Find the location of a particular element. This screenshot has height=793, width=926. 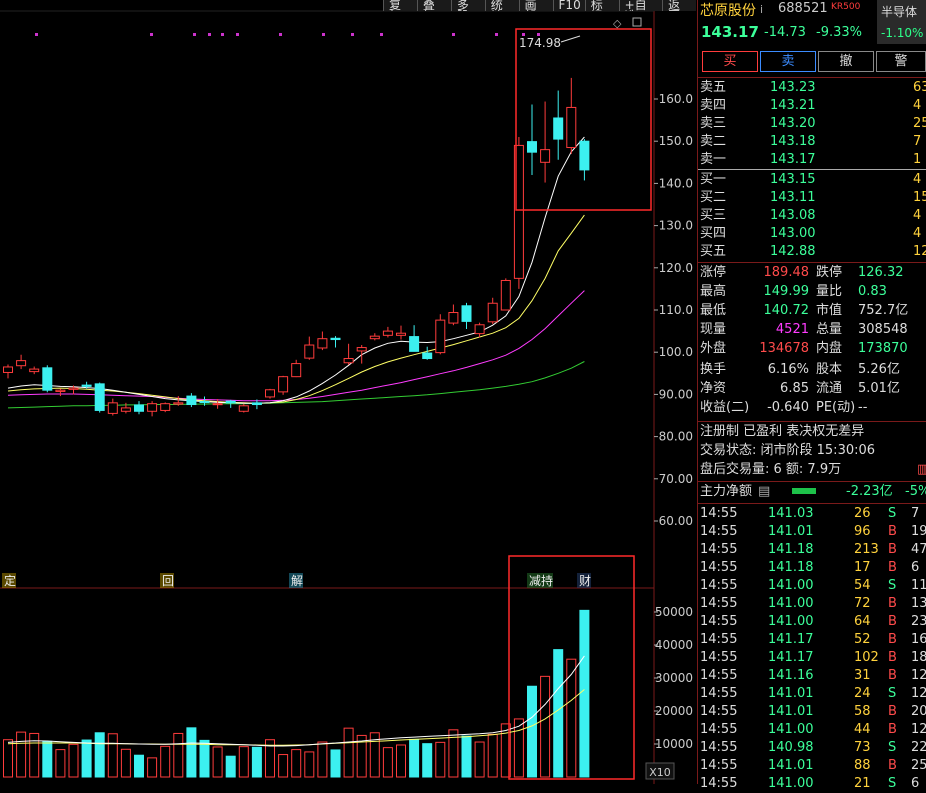

quote-row: 最高 149.99 量比 0.83 is located at coordinates (793, 291).